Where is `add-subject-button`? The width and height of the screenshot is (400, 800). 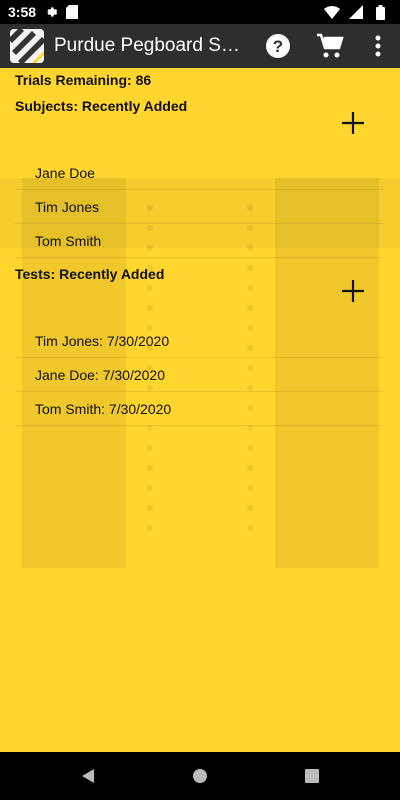 add-subject-button is located at coordinates (353, 123).